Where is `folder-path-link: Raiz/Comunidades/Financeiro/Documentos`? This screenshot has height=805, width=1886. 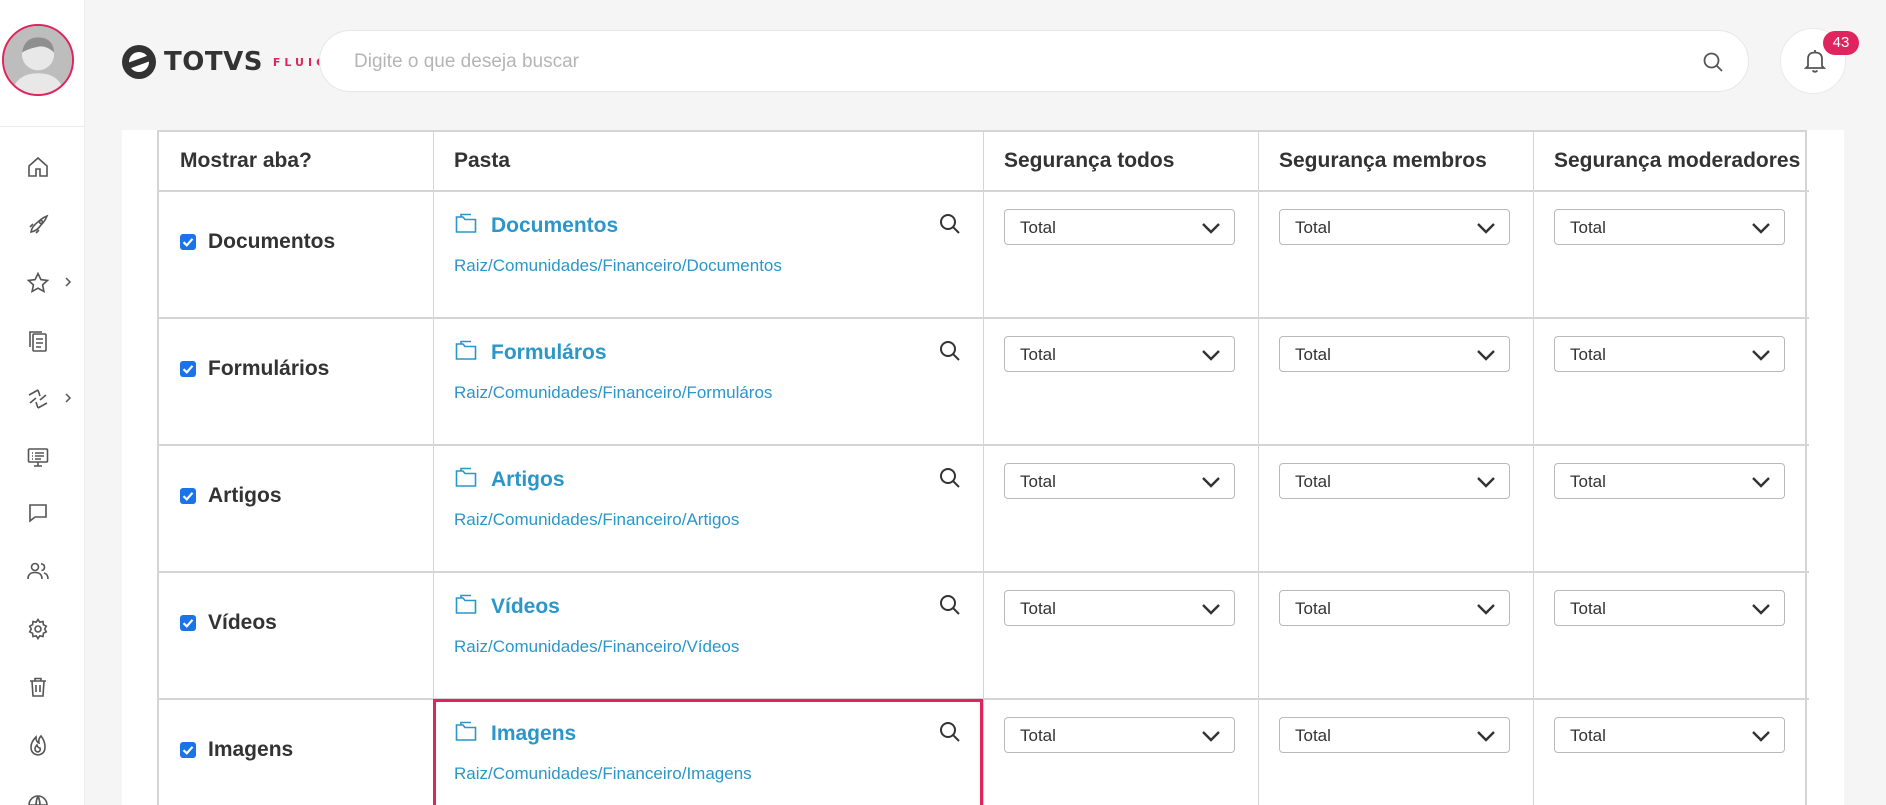
folder-path-link: Raiz/Comunidades/Financeiro/Documentos is located at coordinates (618, 266).